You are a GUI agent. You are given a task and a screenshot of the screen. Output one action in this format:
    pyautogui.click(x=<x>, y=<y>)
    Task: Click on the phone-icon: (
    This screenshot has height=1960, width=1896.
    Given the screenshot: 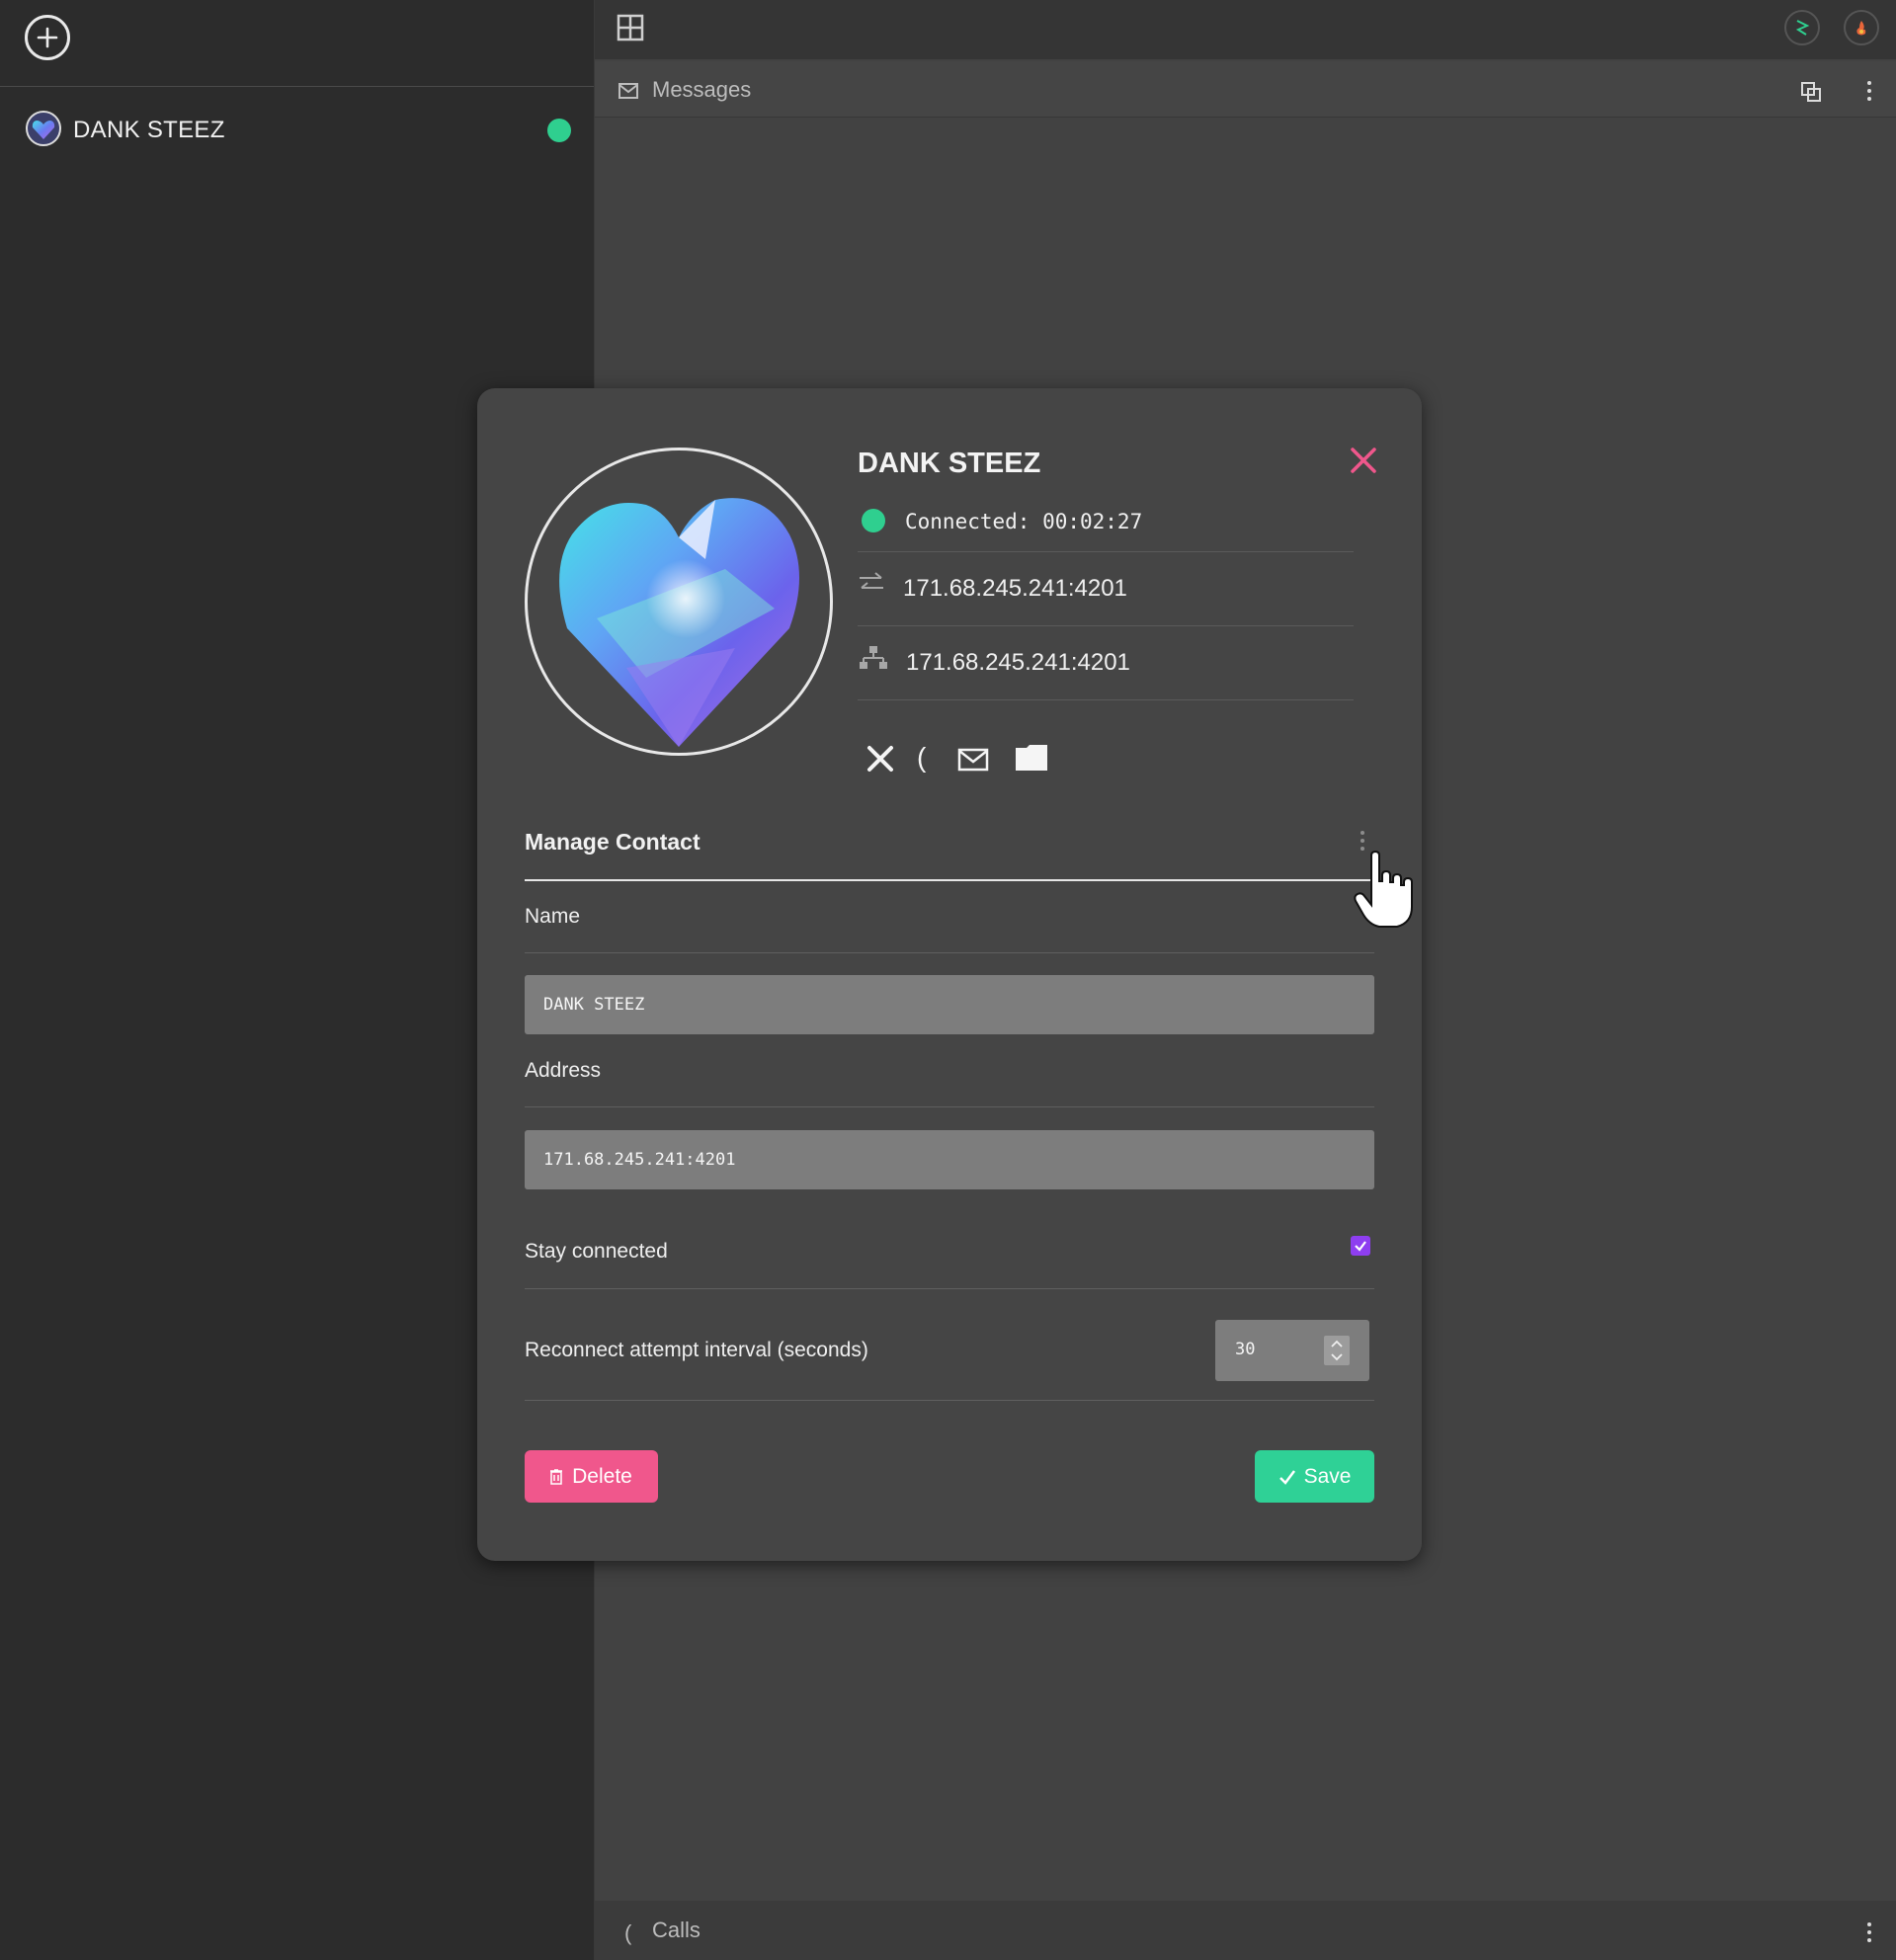 What is the action you would take?
    pyautogui.click(x=628, y=1932)
    